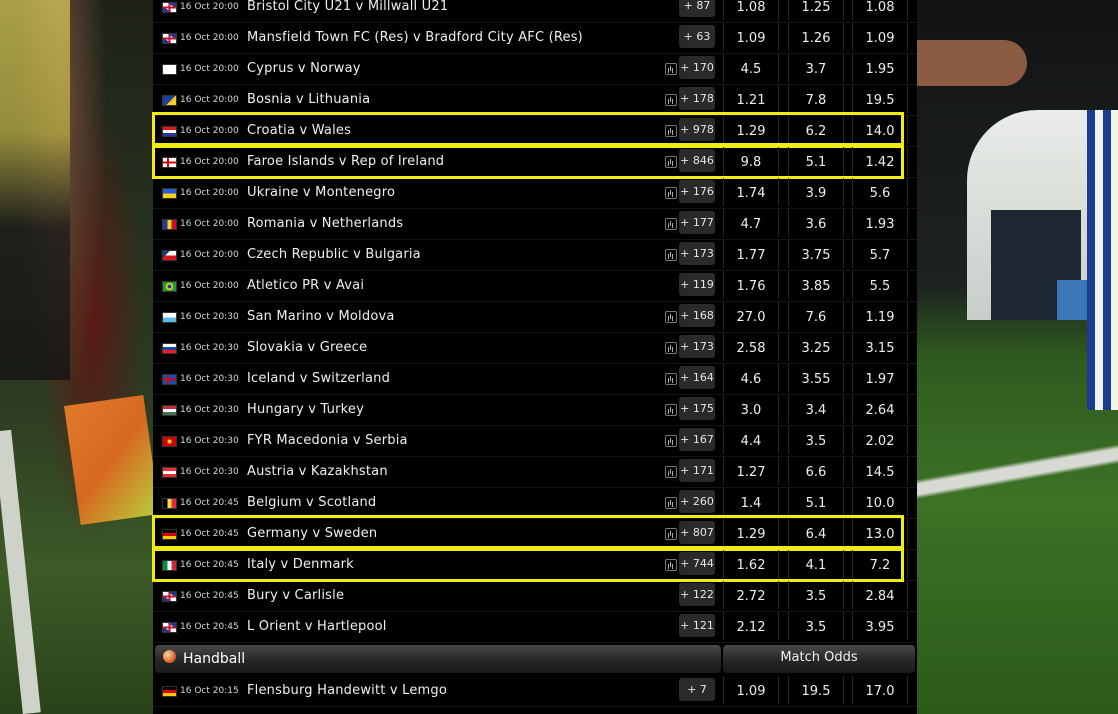  Describe the element at coordinates (880, 347) in the screenshot. I see `odds-button: 3.15` at that location.